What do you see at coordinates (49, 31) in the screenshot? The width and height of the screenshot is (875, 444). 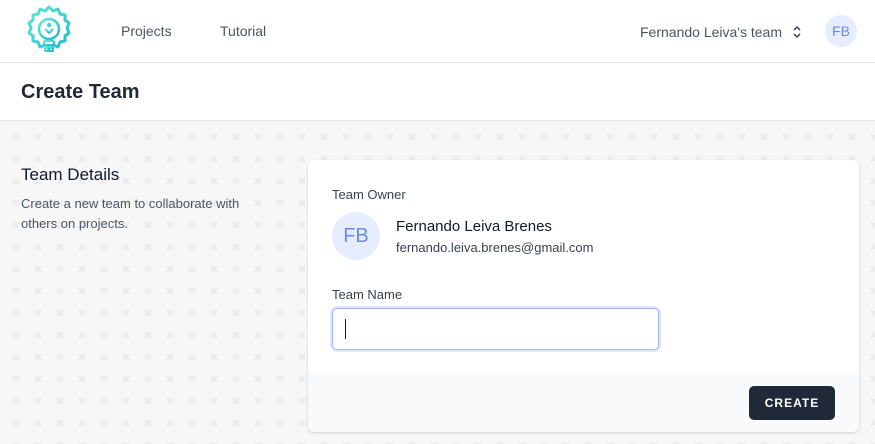 I see `app-logo-icon` at bounding box center [49, 31].